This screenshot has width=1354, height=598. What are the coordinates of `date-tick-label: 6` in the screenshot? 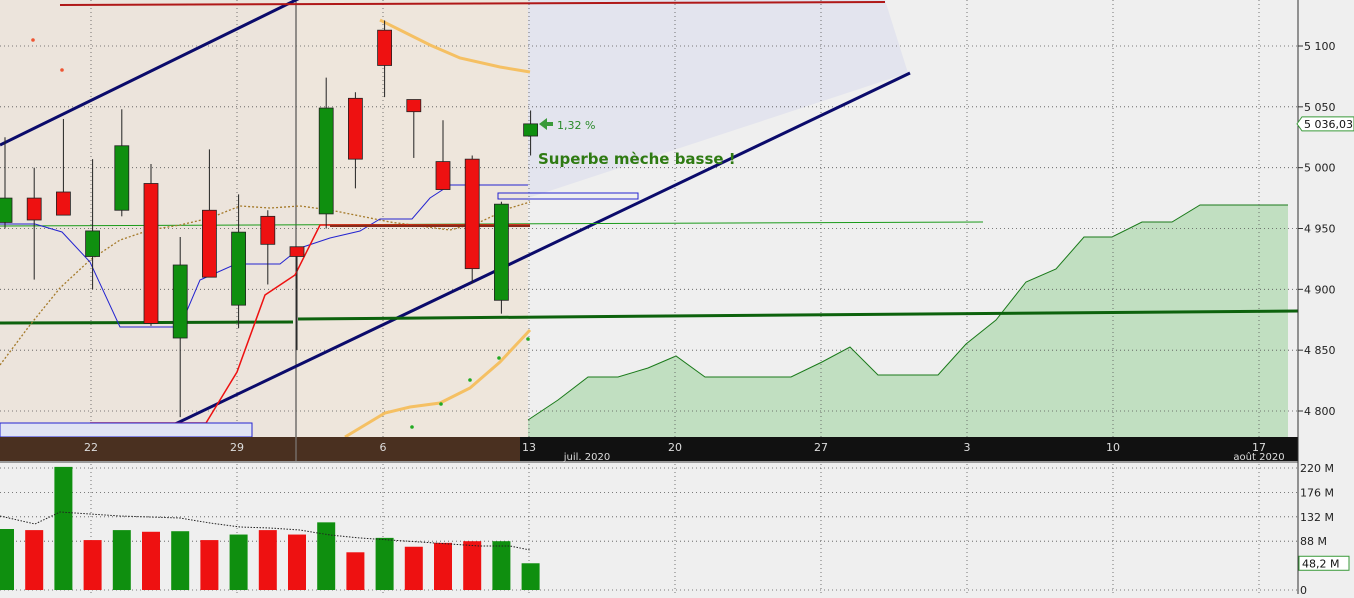 It's located at (383, 447).